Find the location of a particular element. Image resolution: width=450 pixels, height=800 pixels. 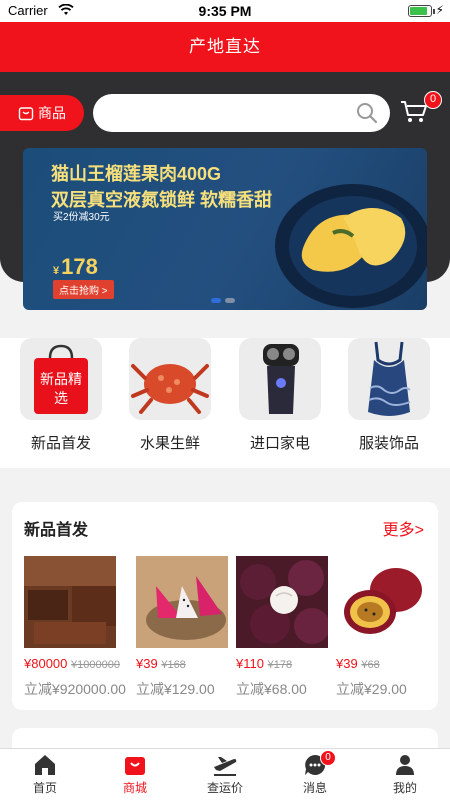

status-bar: Carrier 9:35 PM ⚡ is located at coordinates (225, 11).